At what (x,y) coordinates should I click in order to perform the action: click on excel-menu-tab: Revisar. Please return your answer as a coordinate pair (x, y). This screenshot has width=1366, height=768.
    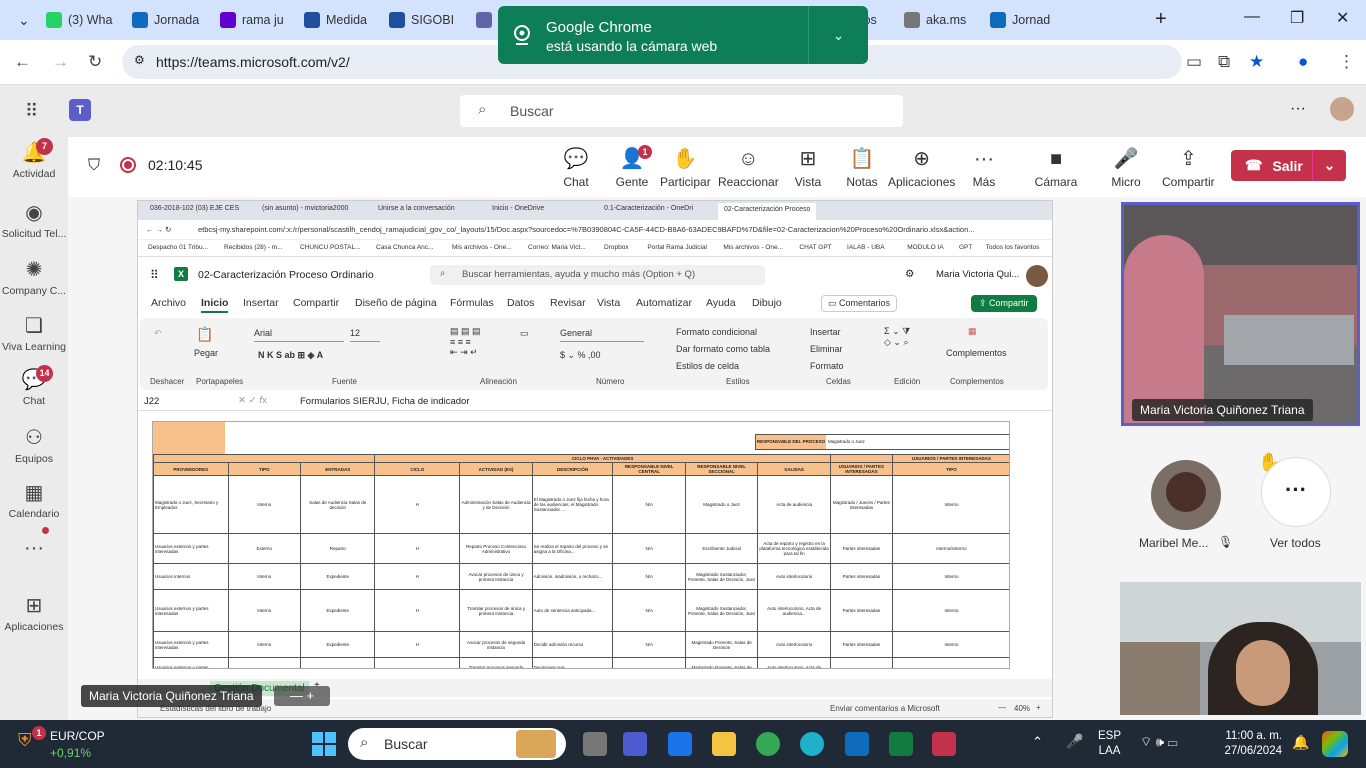
    Looking at the image, I should click on (568, 303).